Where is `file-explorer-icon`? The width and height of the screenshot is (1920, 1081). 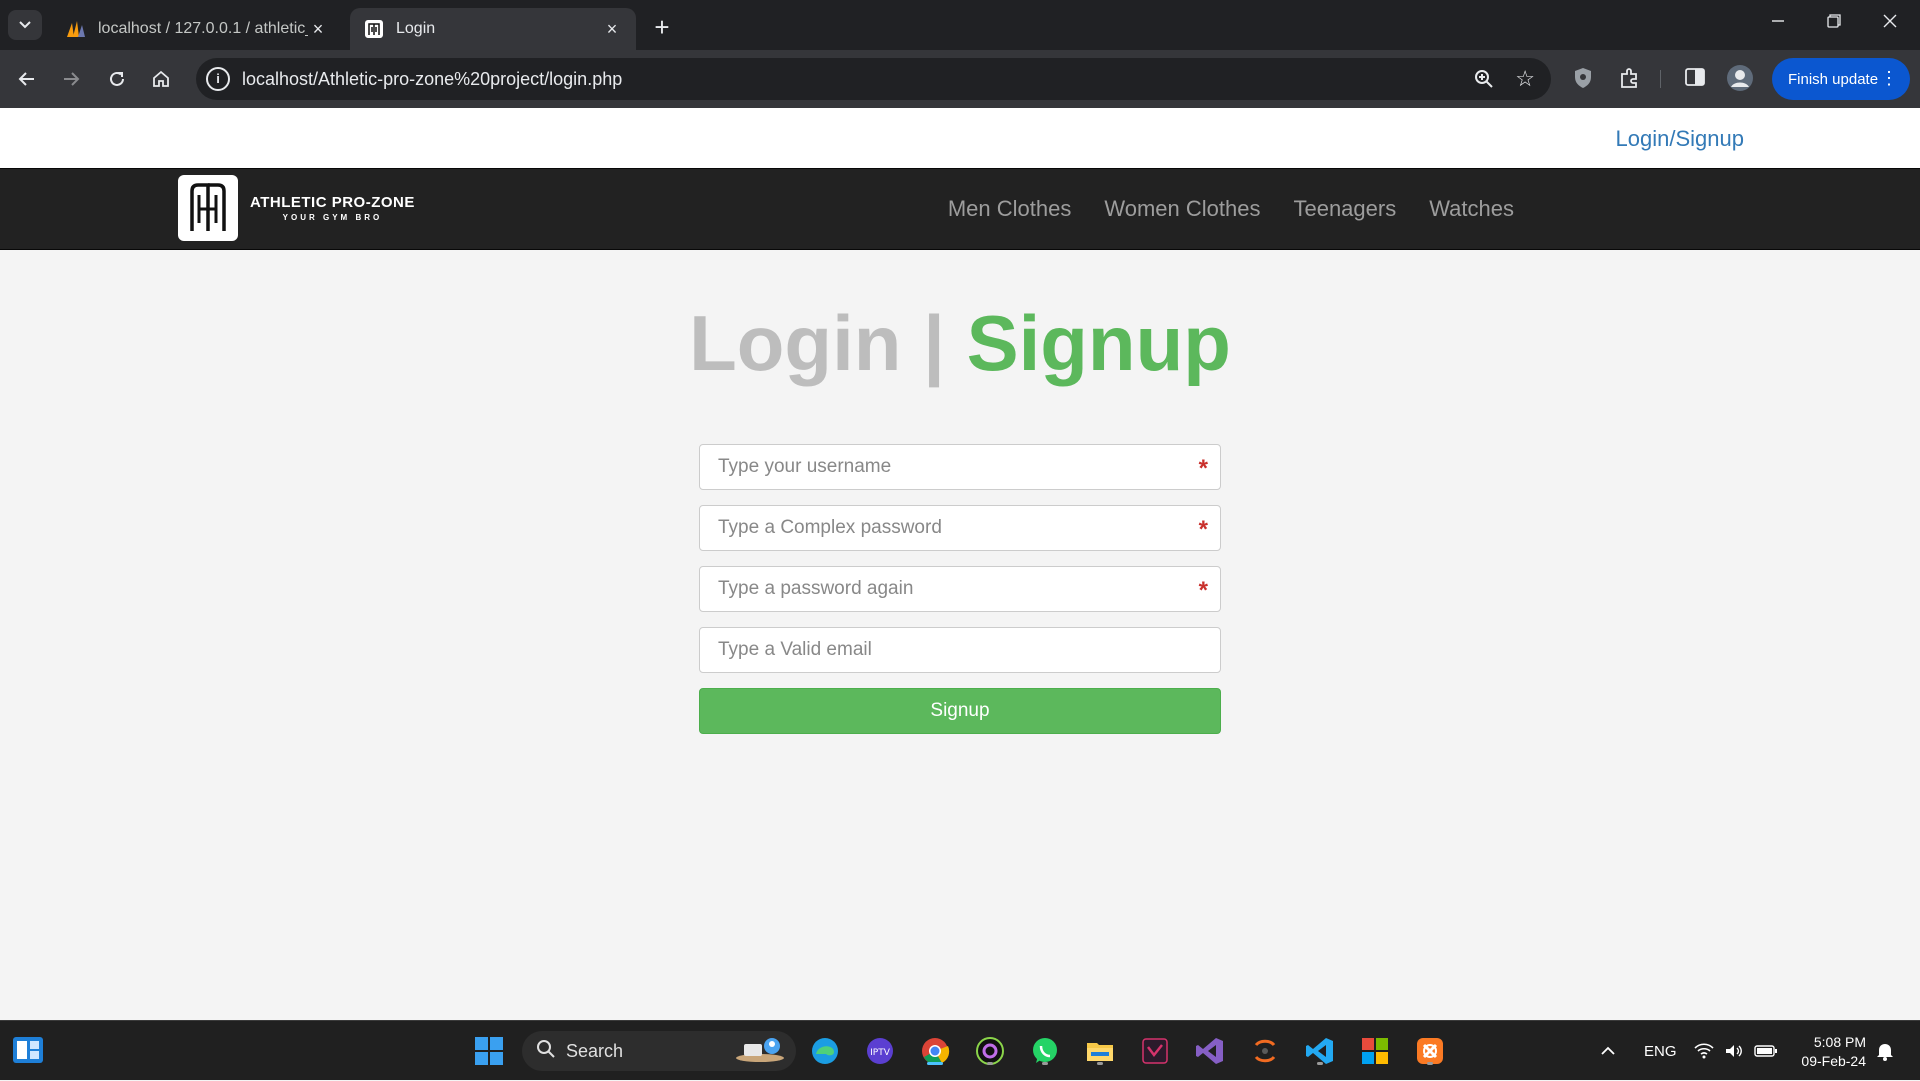
file-explorer-icon is located at coordinates (1100, 1051).